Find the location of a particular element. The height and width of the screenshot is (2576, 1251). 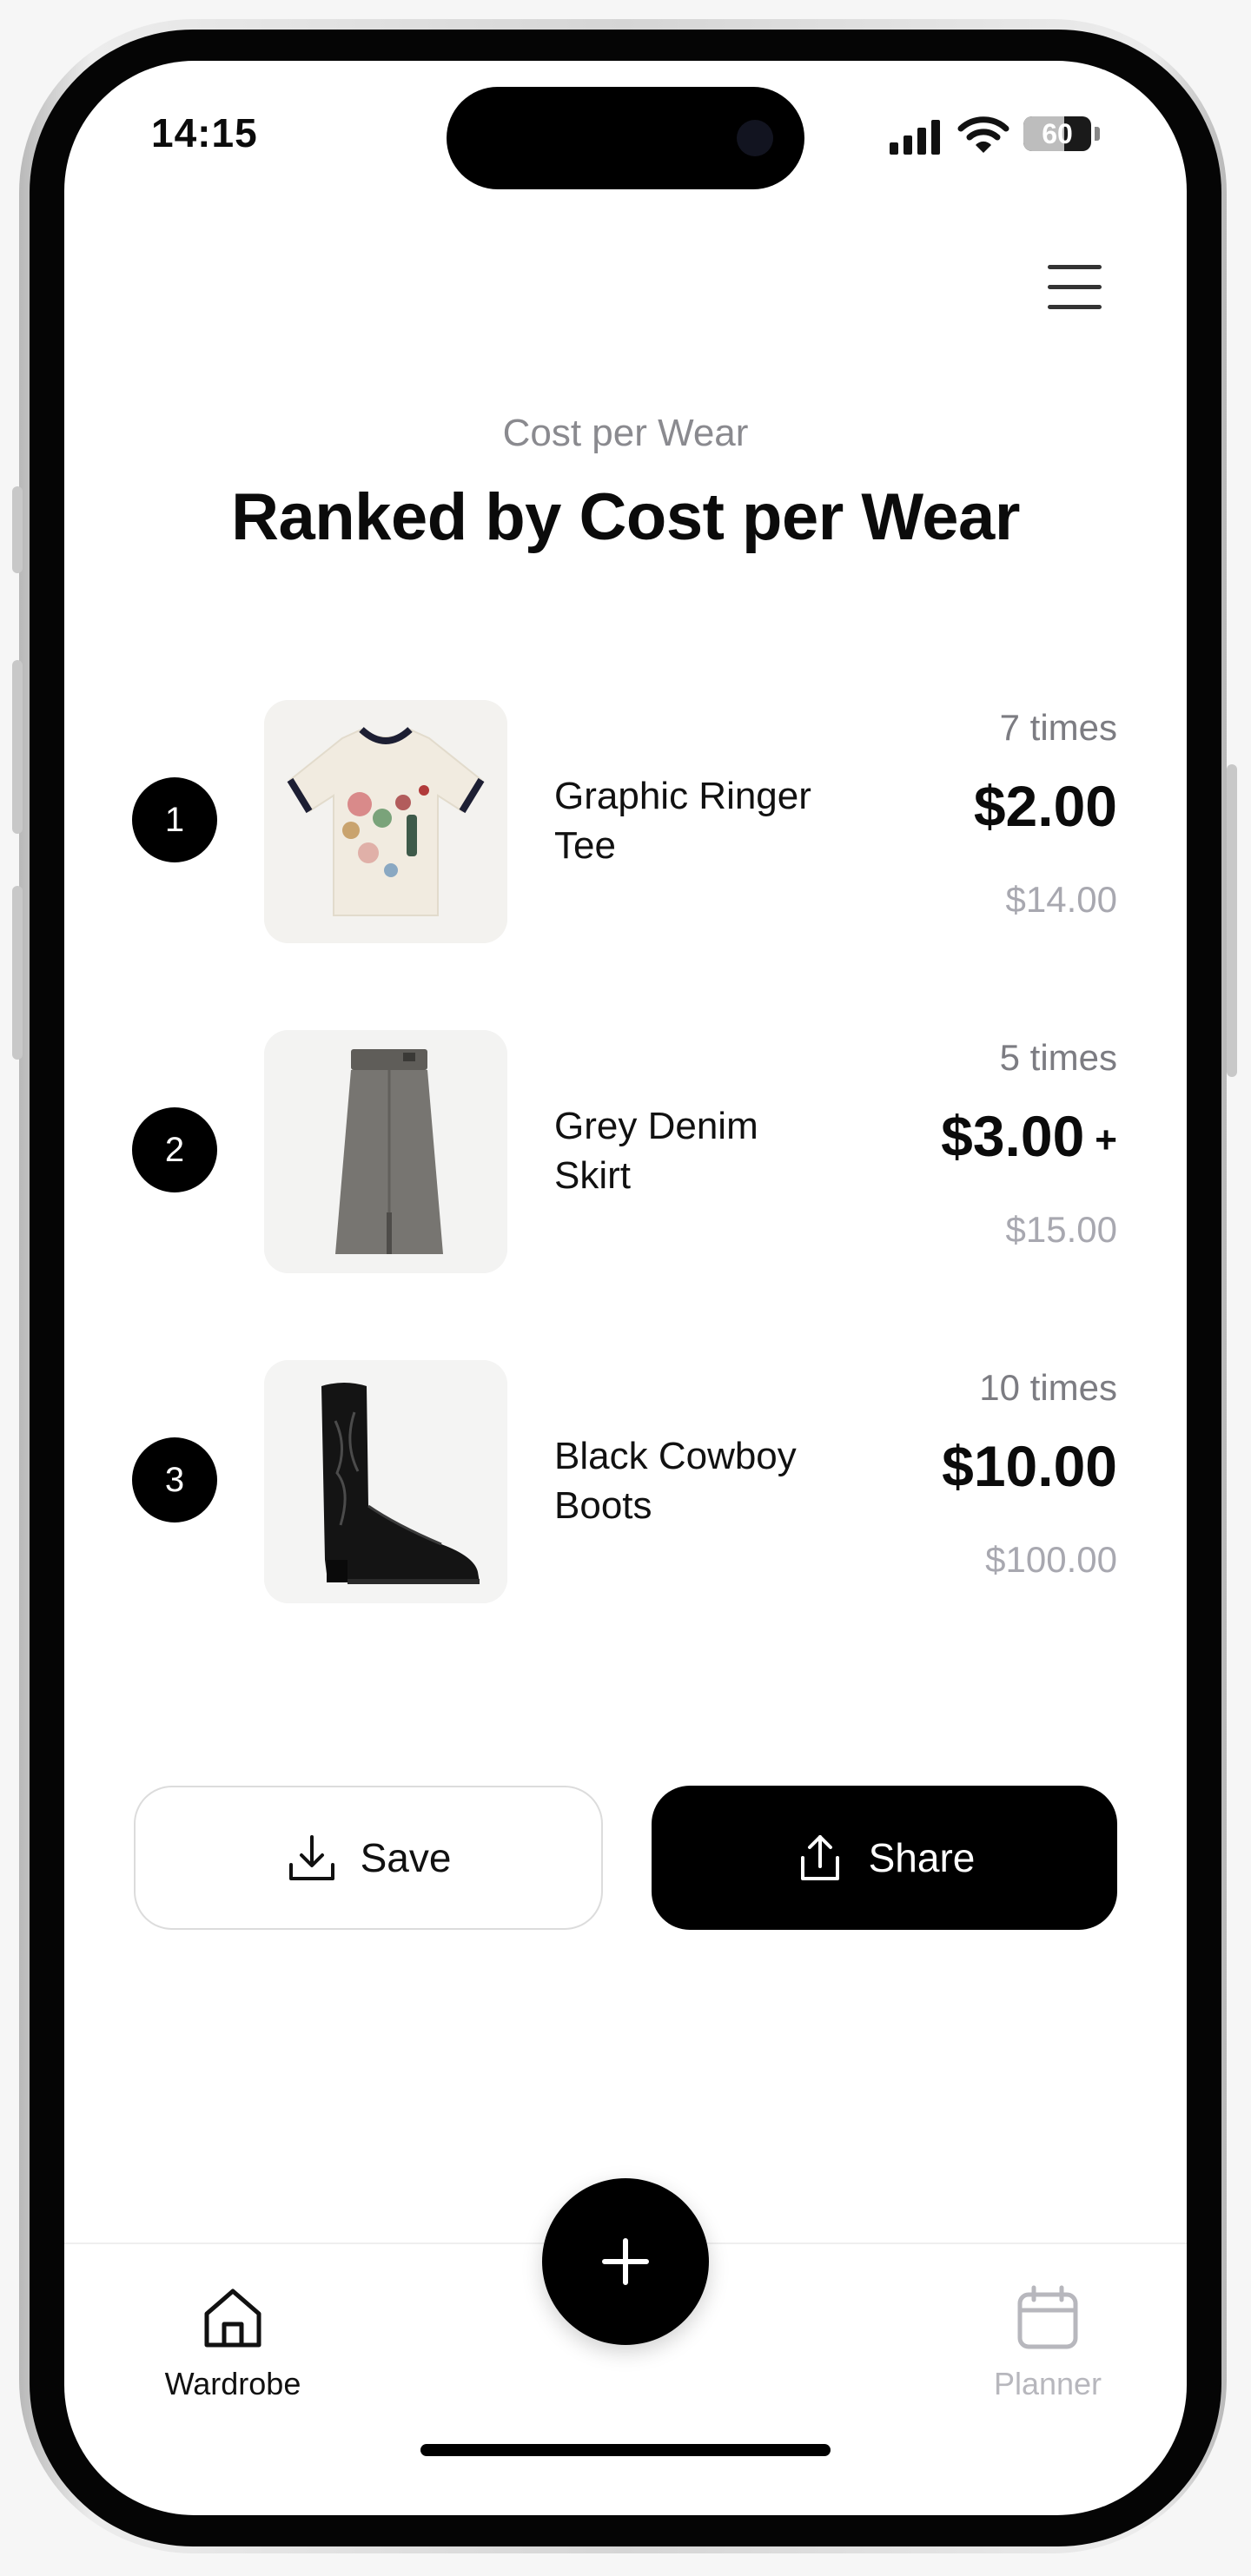

item-name: Graphic Ringer Tee is located at coordinates (682, 821).